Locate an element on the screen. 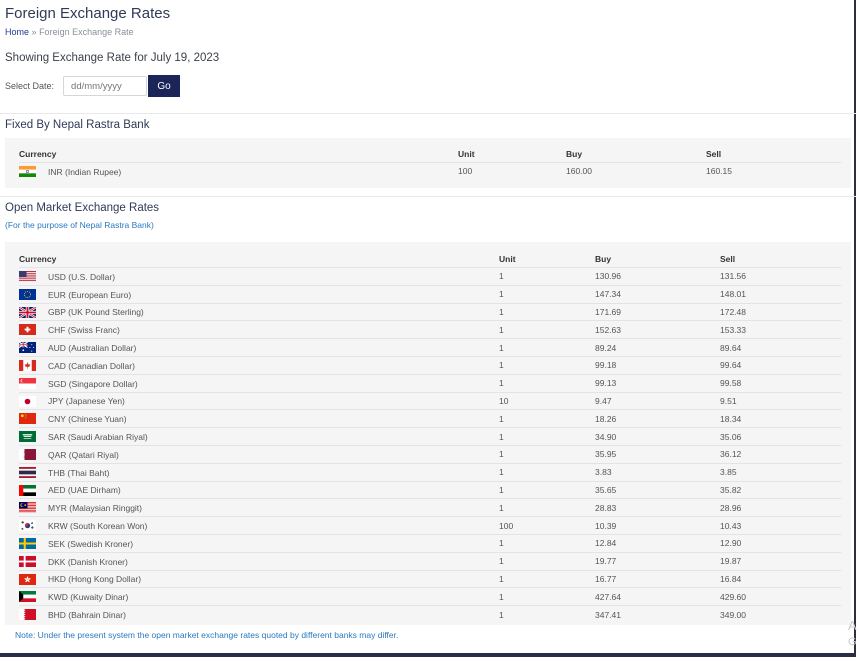 The height and width of the screenshot is (661, 860). sell-cell: 429.60 is located at coordinates (780, 596).